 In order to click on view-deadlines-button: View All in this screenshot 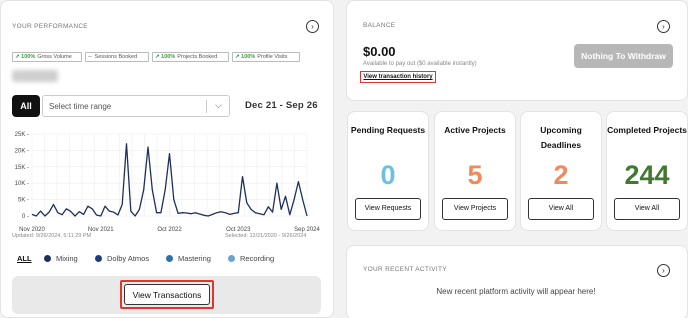, I will do `click(561, 209)`.